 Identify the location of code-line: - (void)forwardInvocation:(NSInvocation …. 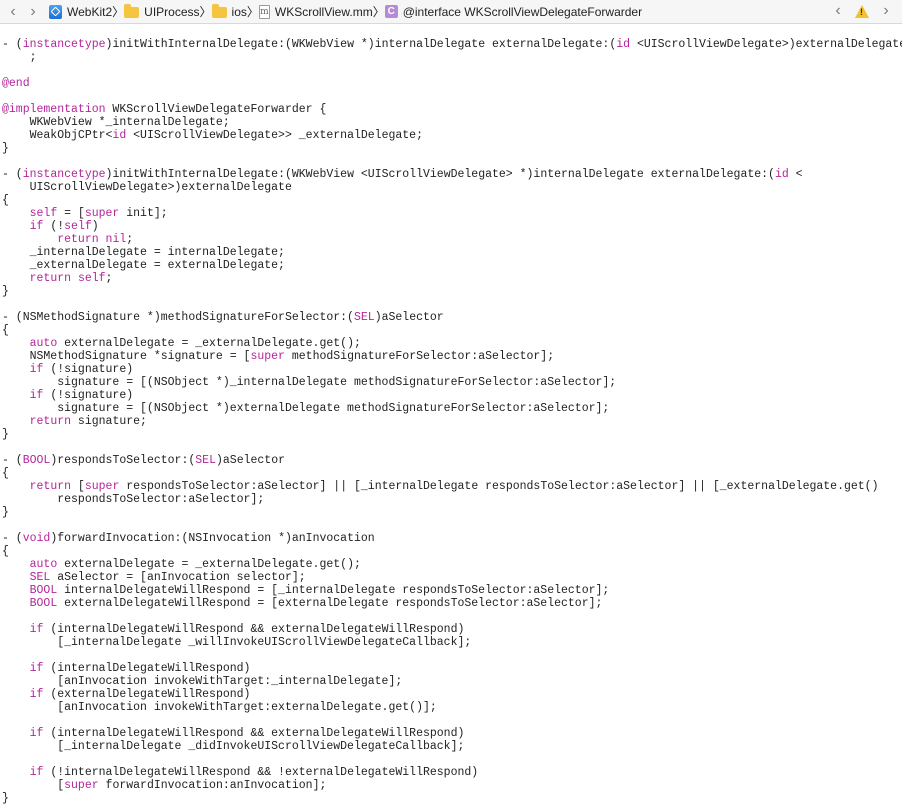
(451, 538).